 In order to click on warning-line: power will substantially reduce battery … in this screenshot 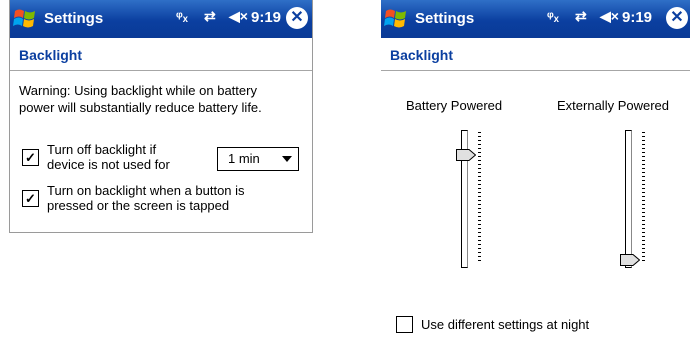, I will do `click(140, 107)`.